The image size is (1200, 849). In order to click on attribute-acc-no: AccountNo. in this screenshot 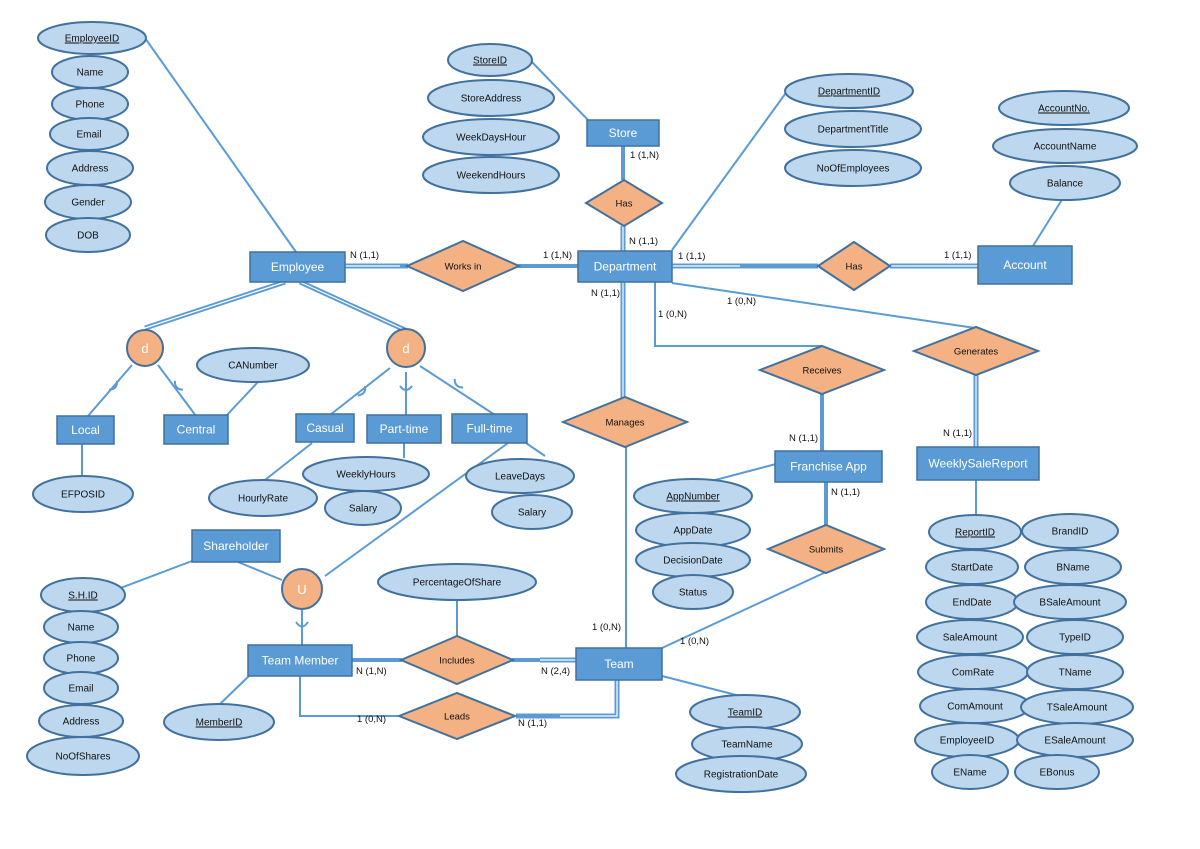, I will do `click(1064, 108)`.